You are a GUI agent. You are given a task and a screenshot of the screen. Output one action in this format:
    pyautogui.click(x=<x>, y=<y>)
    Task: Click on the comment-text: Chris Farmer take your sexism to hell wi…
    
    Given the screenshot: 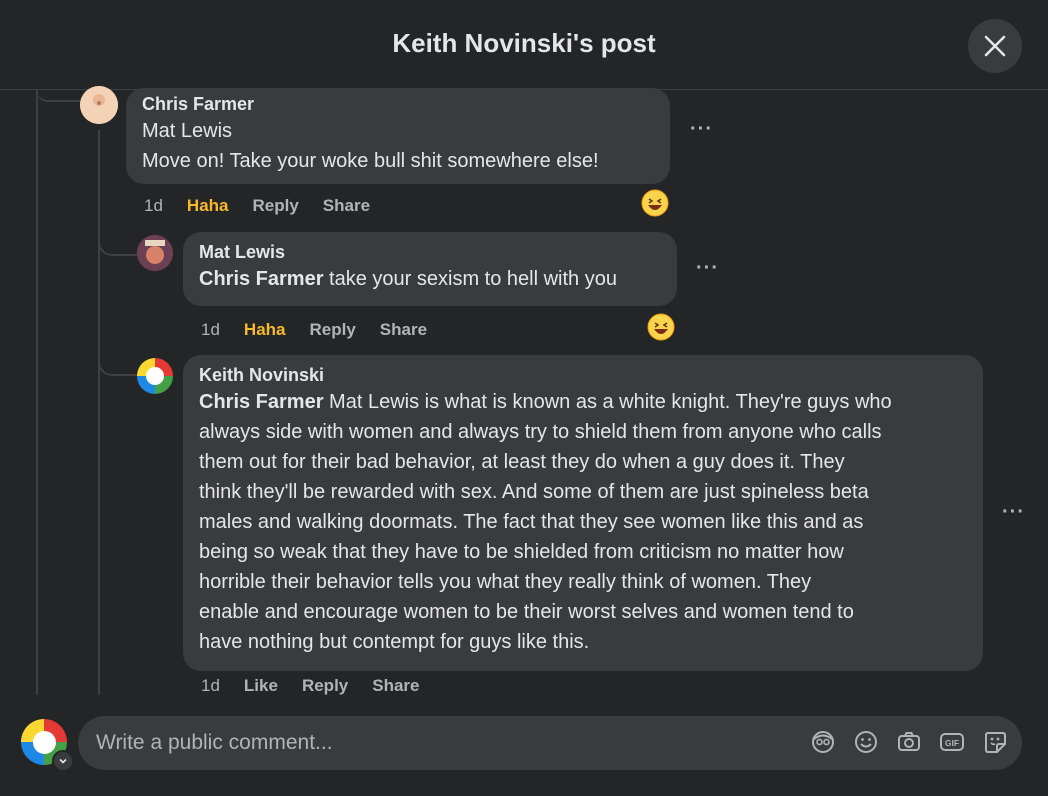 What is the action you would take?
    pyautogui.click(x=430, y=279)
    